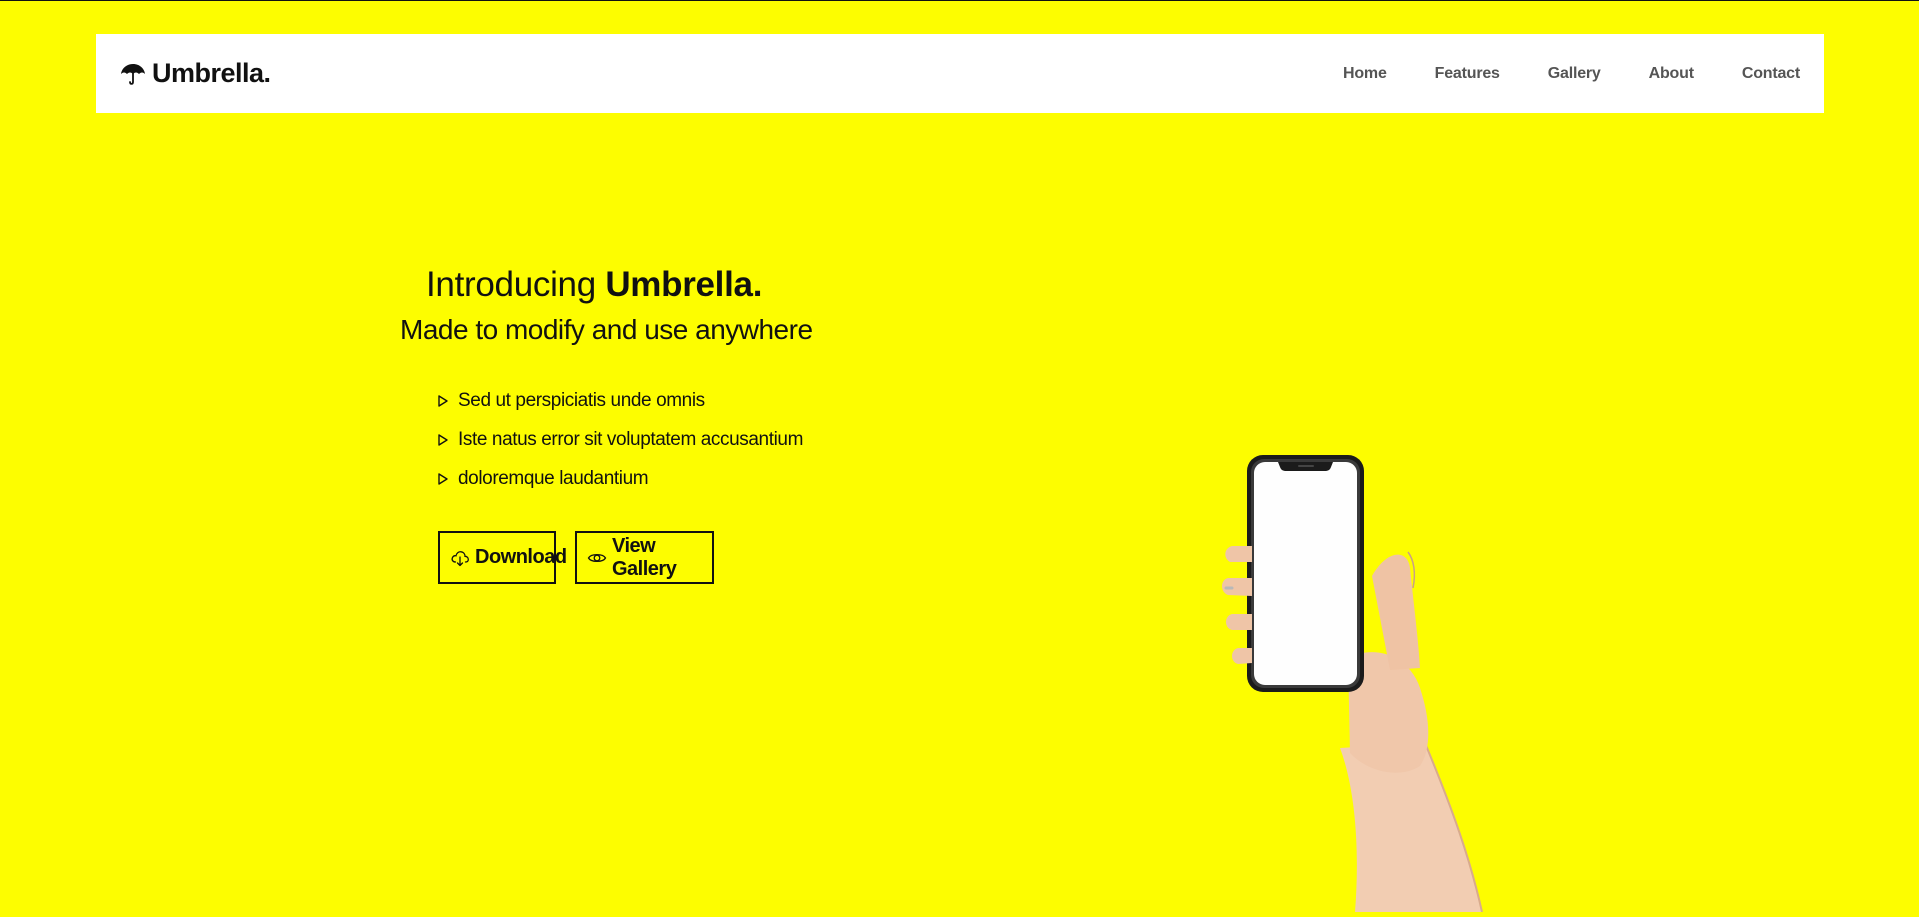 The height and width of the screenshot is (917, 1919). Describe the element at coordinates (606, 329) in the screenshot. I see `hero-subtitle: Made to modify and use anywhere` at that location.